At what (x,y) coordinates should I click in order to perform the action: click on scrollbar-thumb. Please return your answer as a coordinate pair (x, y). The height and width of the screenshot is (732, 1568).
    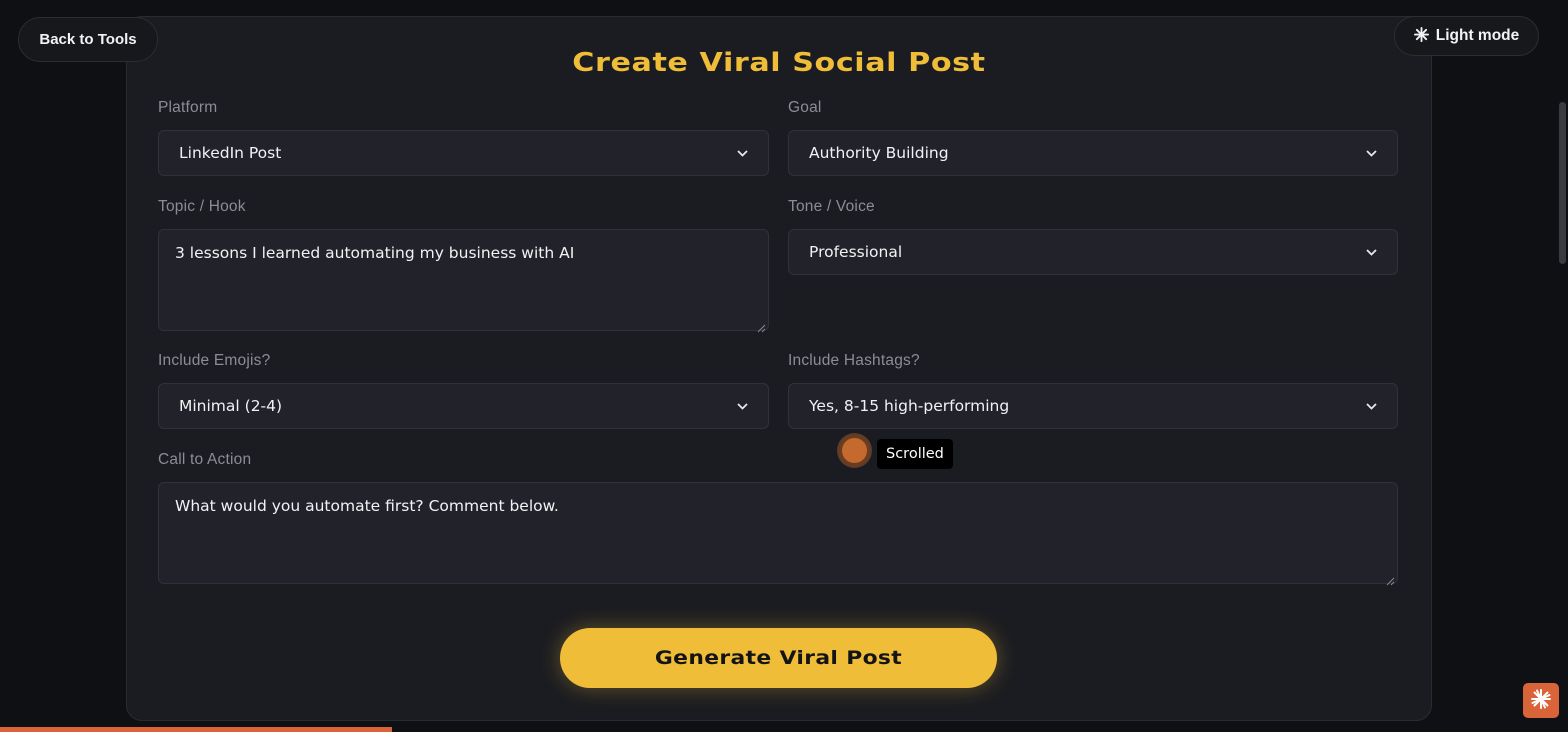
    Looking at the image, I should click on (1562, 183).